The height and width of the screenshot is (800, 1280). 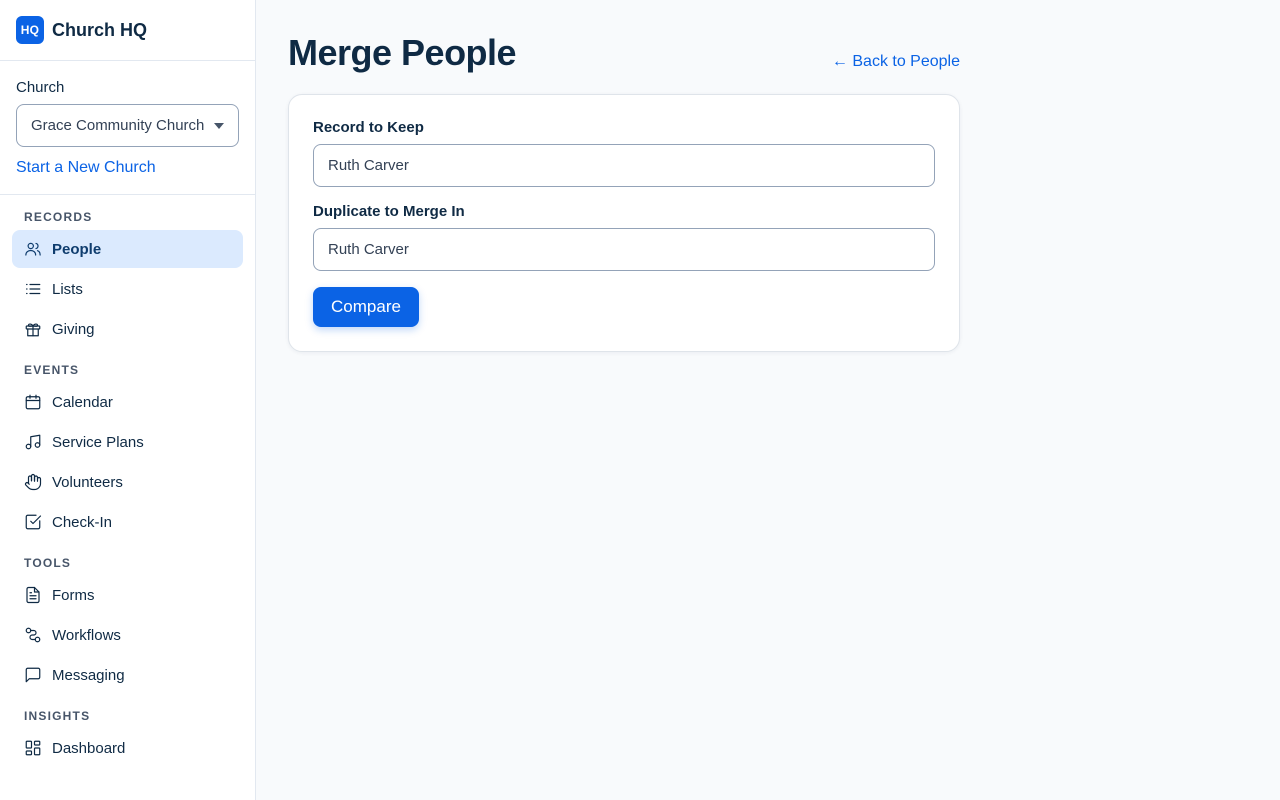 I want to click on nav-section-events: EVENTS, so click(x=52, y=370).